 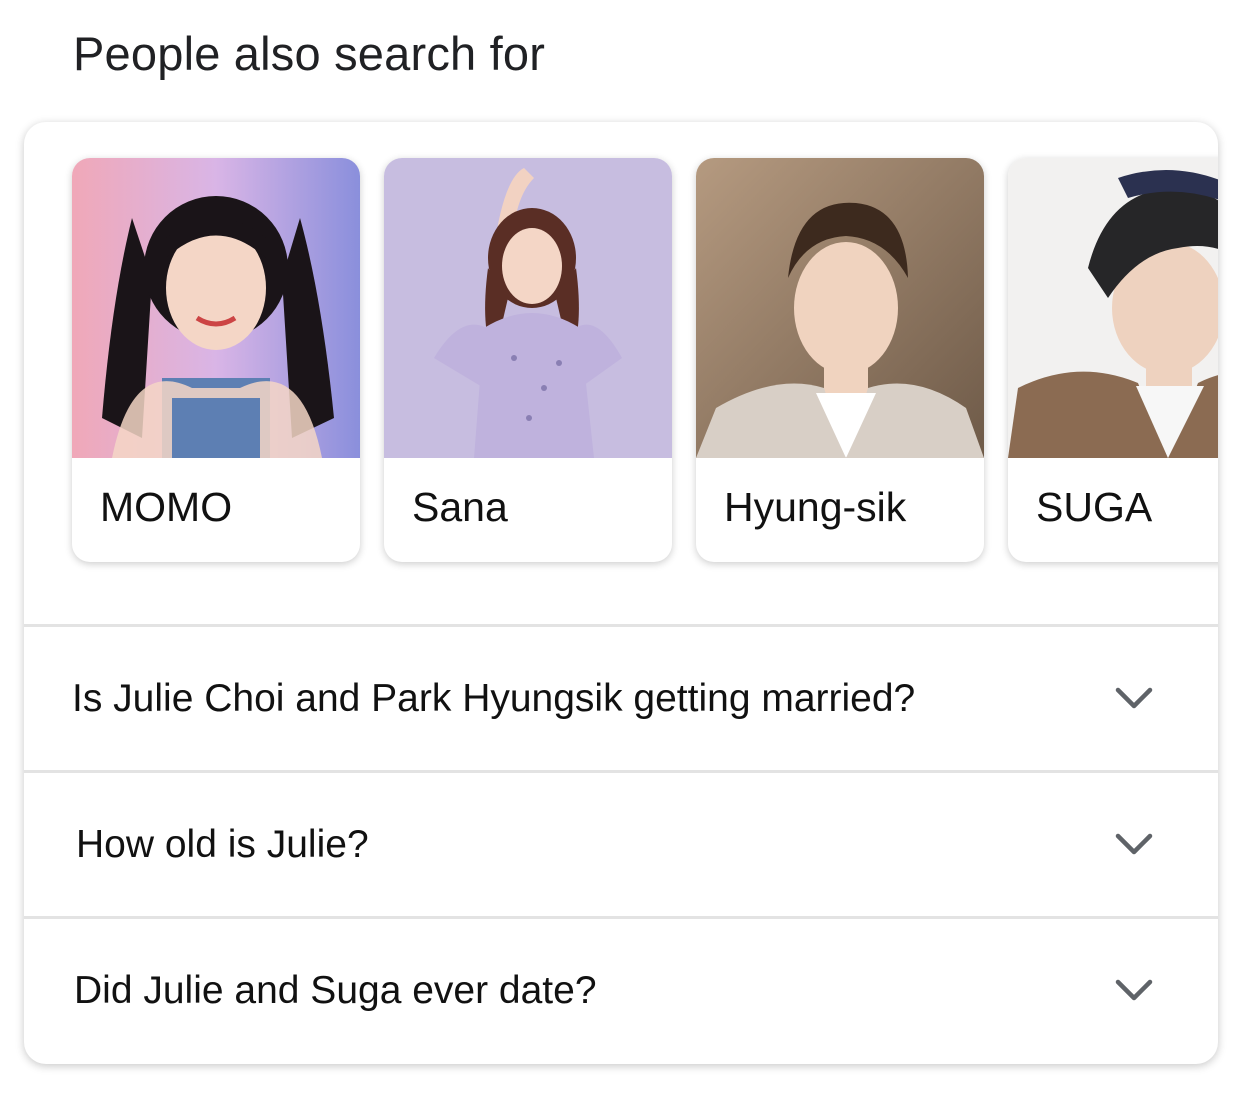 What do you see at coordinates (309, 53) in the screenshot?
I see `section-title: People also search for` at bounding box center [309, 53].